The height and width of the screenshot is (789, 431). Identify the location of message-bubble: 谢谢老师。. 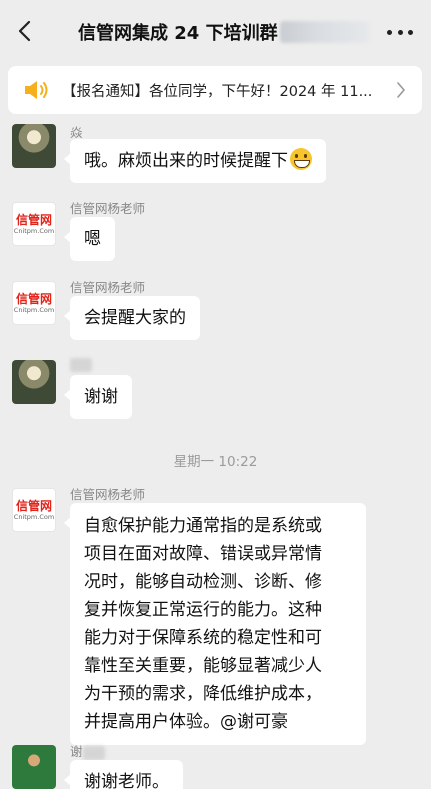
(123, 774).